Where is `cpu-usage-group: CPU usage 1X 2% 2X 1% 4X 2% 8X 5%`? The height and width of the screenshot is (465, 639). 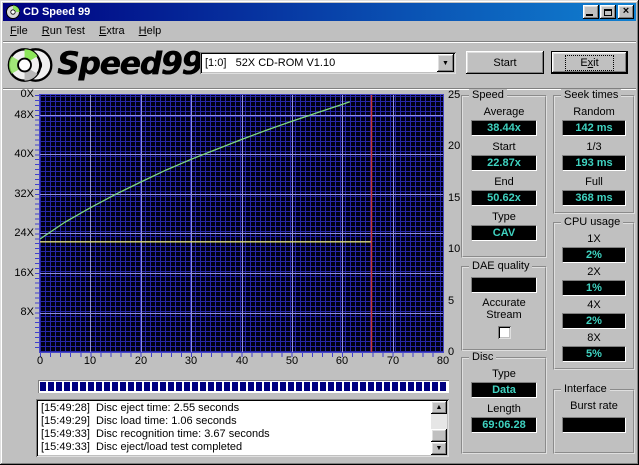 cpu-usage-group: CPU usage 1X 2% 2X 1% 4X 2% 8X 5% is located at coordinates (594, 293).